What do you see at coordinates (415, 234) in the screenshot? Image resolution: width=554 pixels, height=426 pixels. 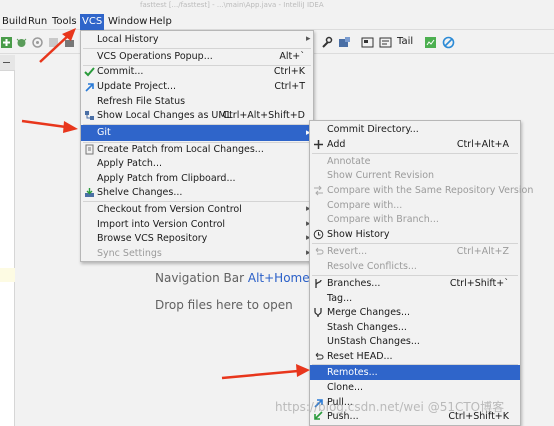 I see `menu-item-show-history: Show History` at bounding box center [415, 234].